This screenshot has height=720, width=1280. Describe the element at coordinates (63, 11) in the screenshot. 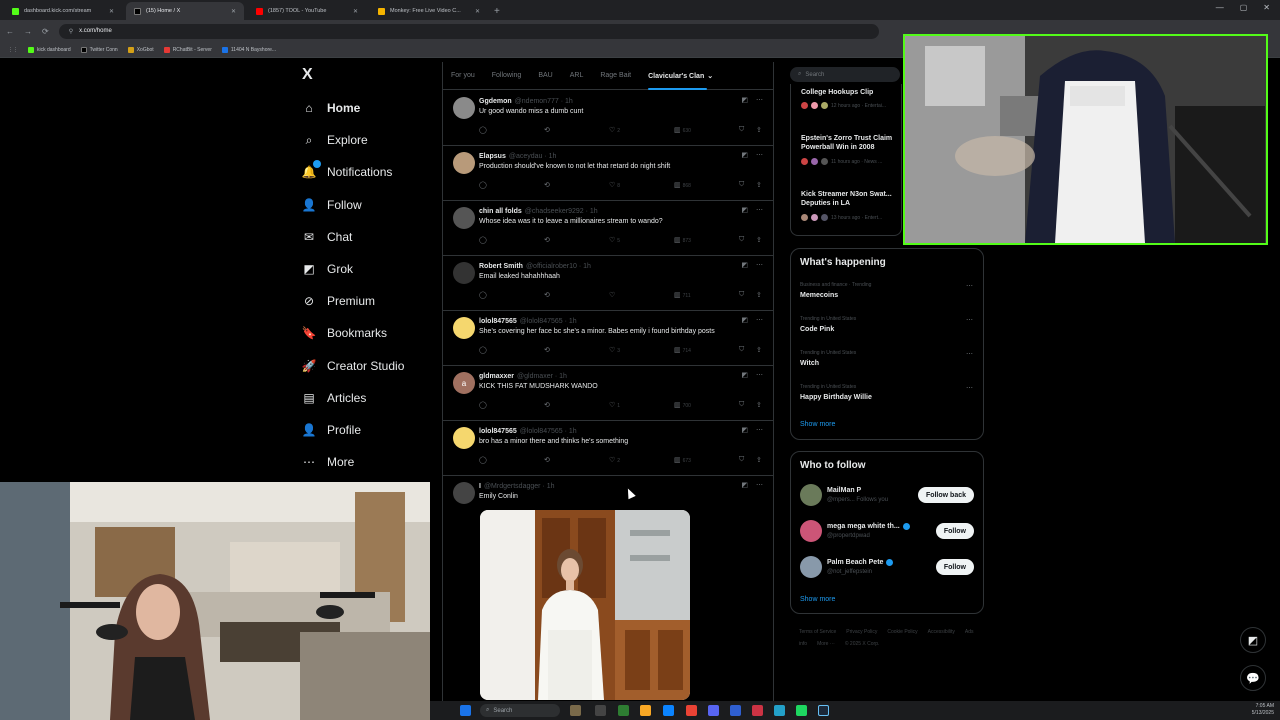

I see `browser-tab: dashboard.kick.com/stream ✕` at that location.